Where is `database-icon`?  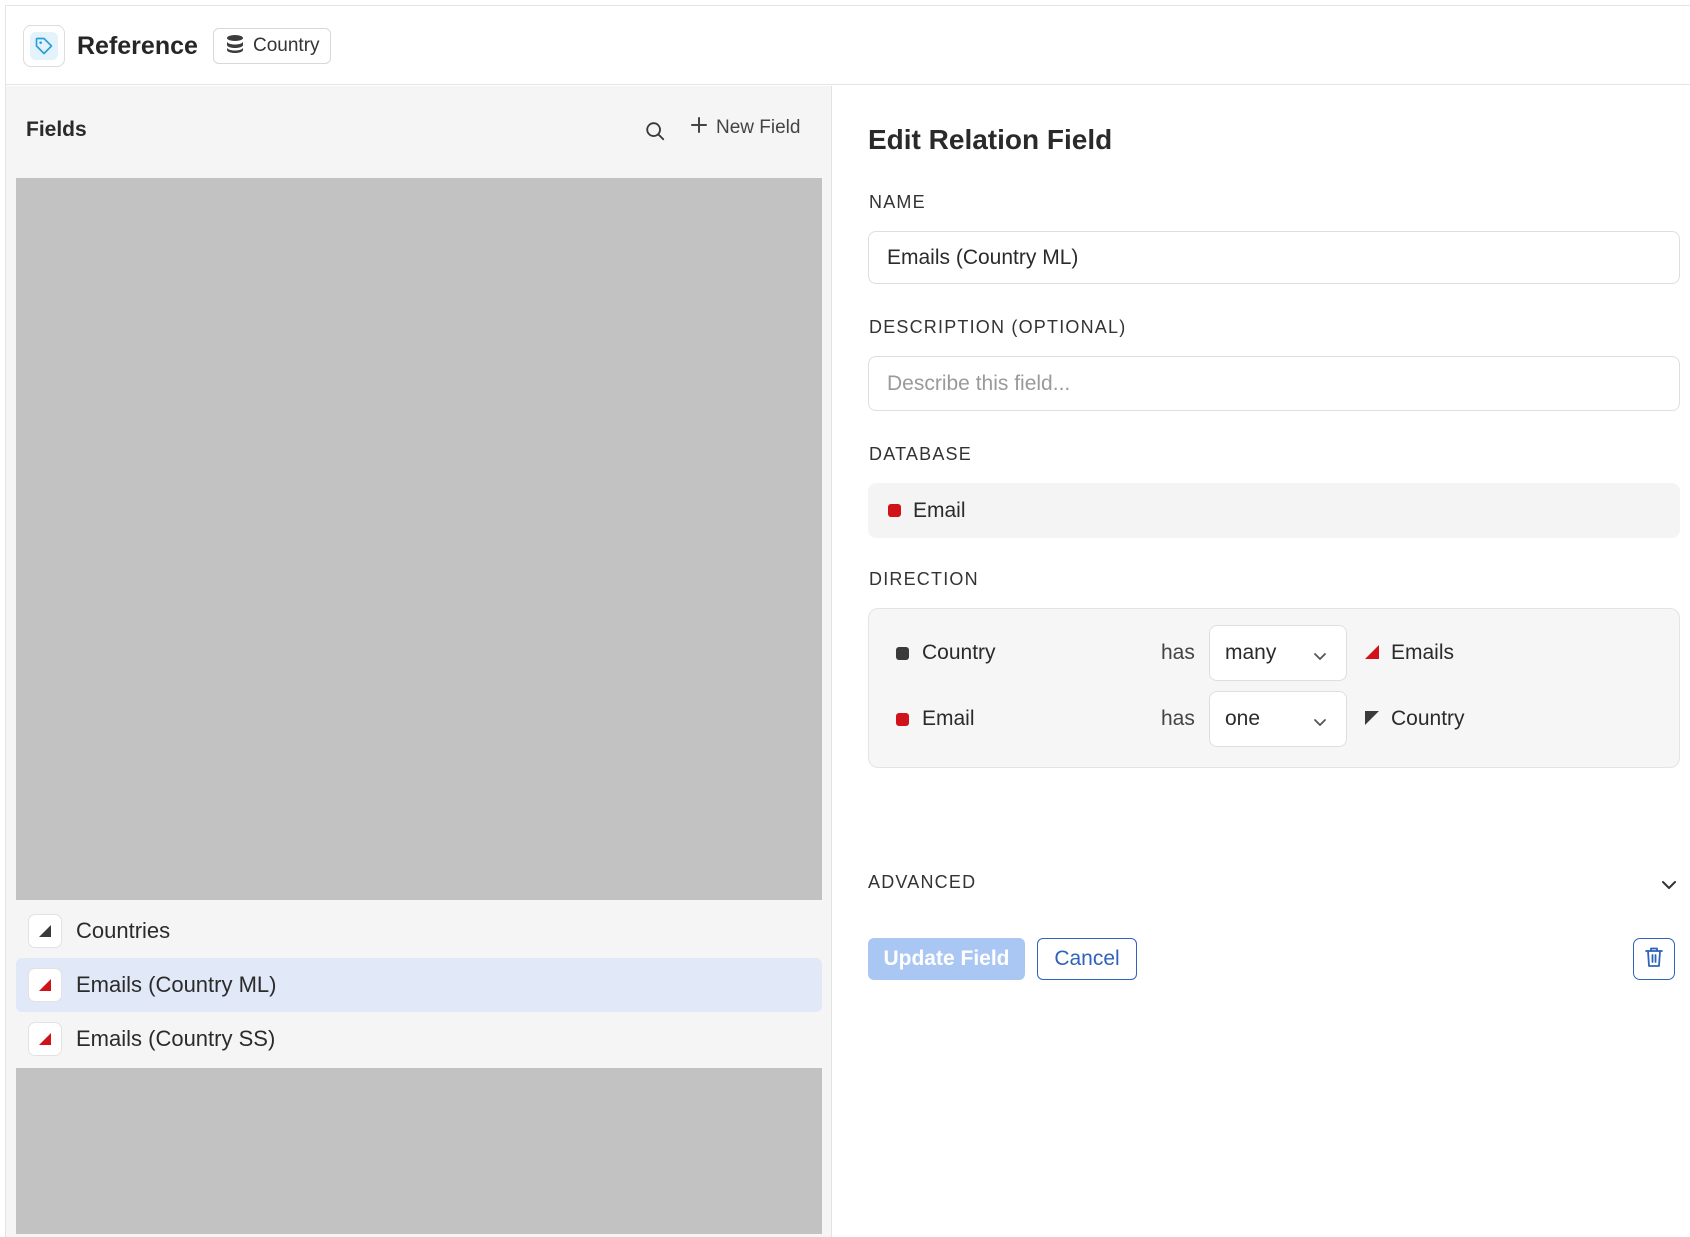 database-icon is located at coordinates (235, 46).